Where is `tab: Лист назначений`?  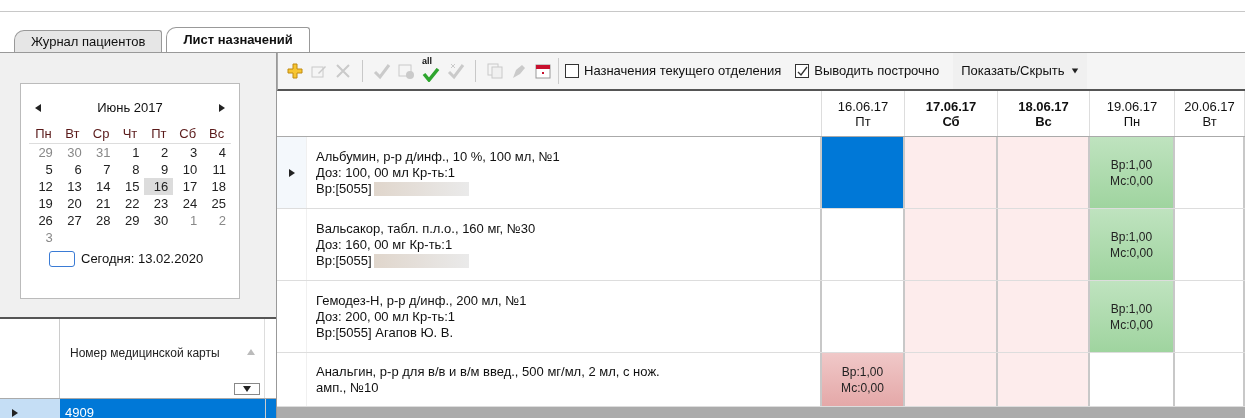 tab: Лист назначений is located at coordinates (238, 39).